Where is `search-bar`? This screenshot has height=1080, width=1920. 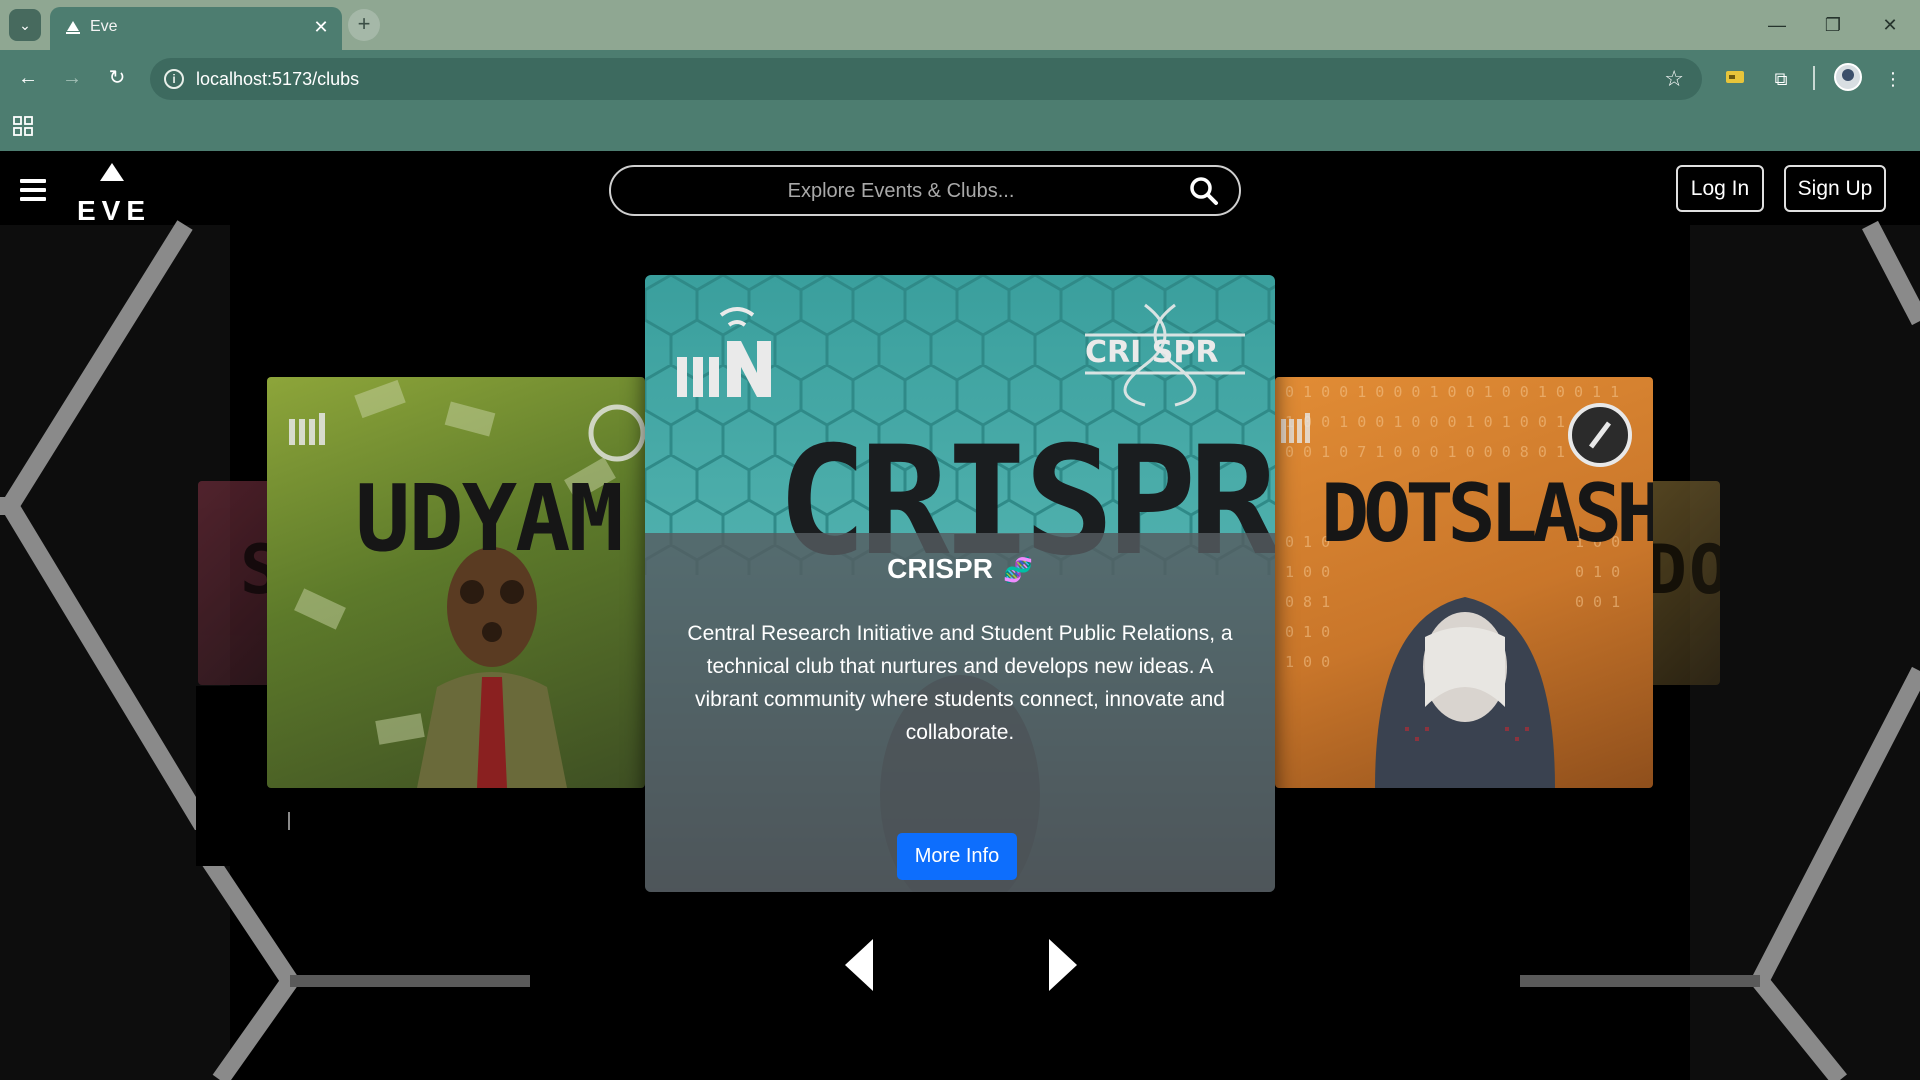 search-bar is located at coordinates (925, 190).